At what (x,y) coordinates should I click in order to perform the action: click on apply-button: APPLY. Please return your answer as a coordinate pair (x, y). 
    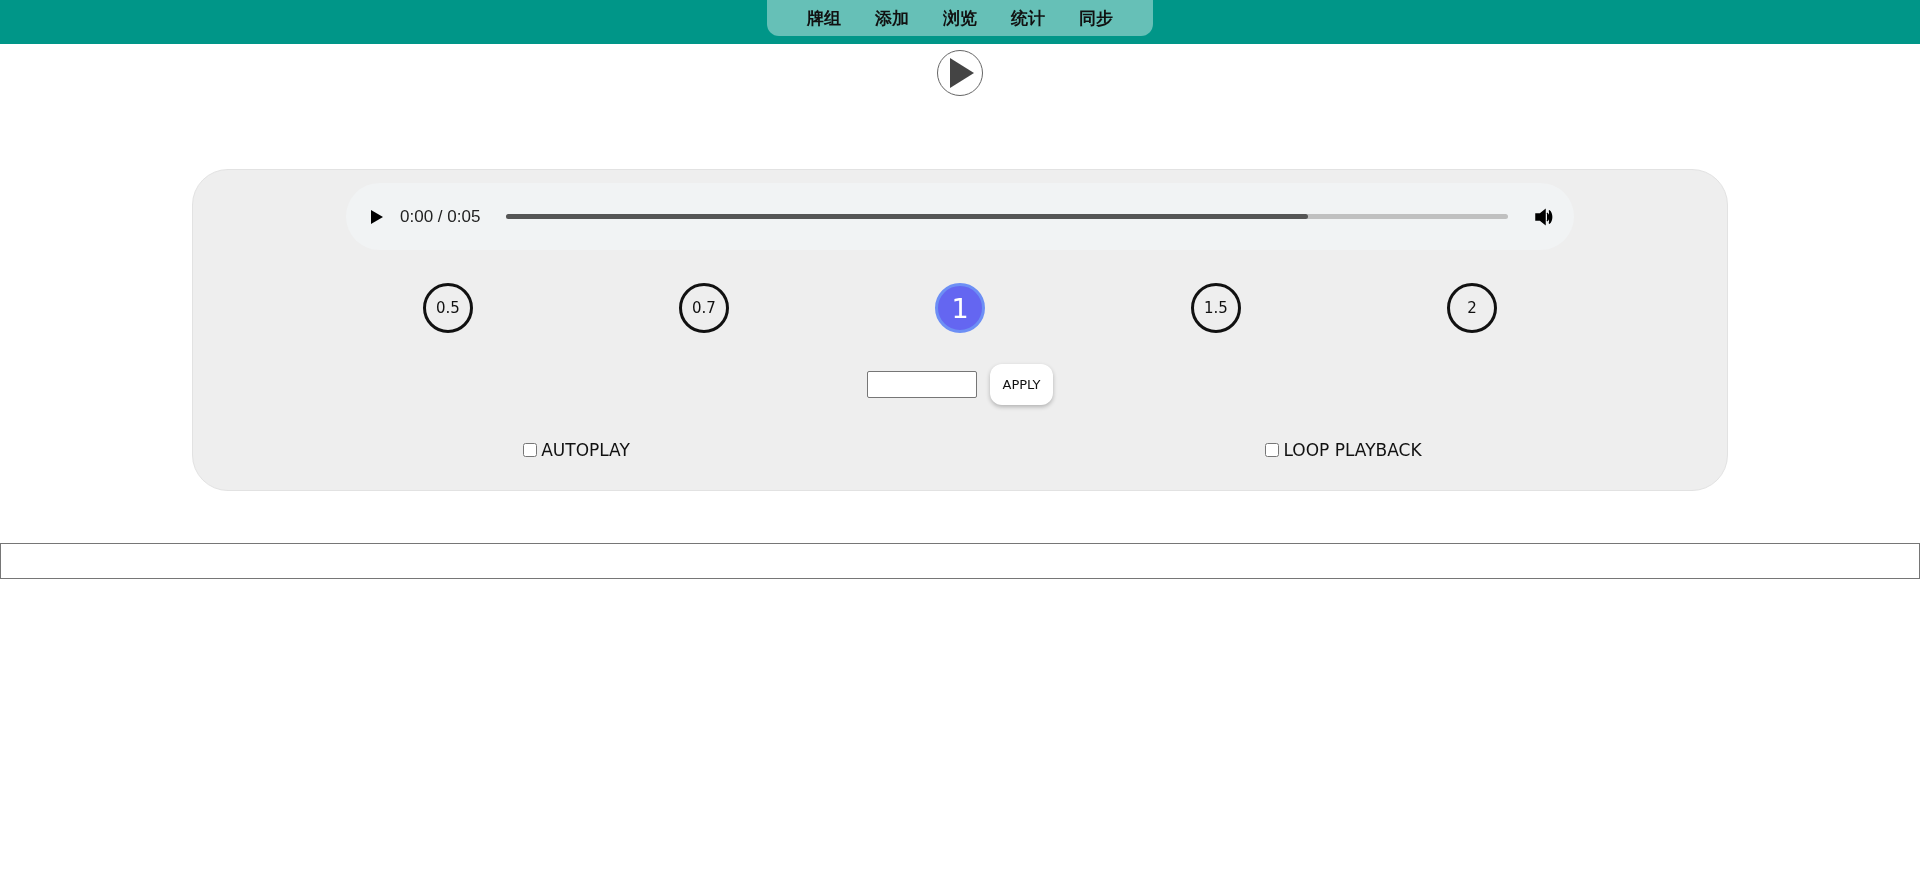
    Looking at the image, I should click on (1021, 384).